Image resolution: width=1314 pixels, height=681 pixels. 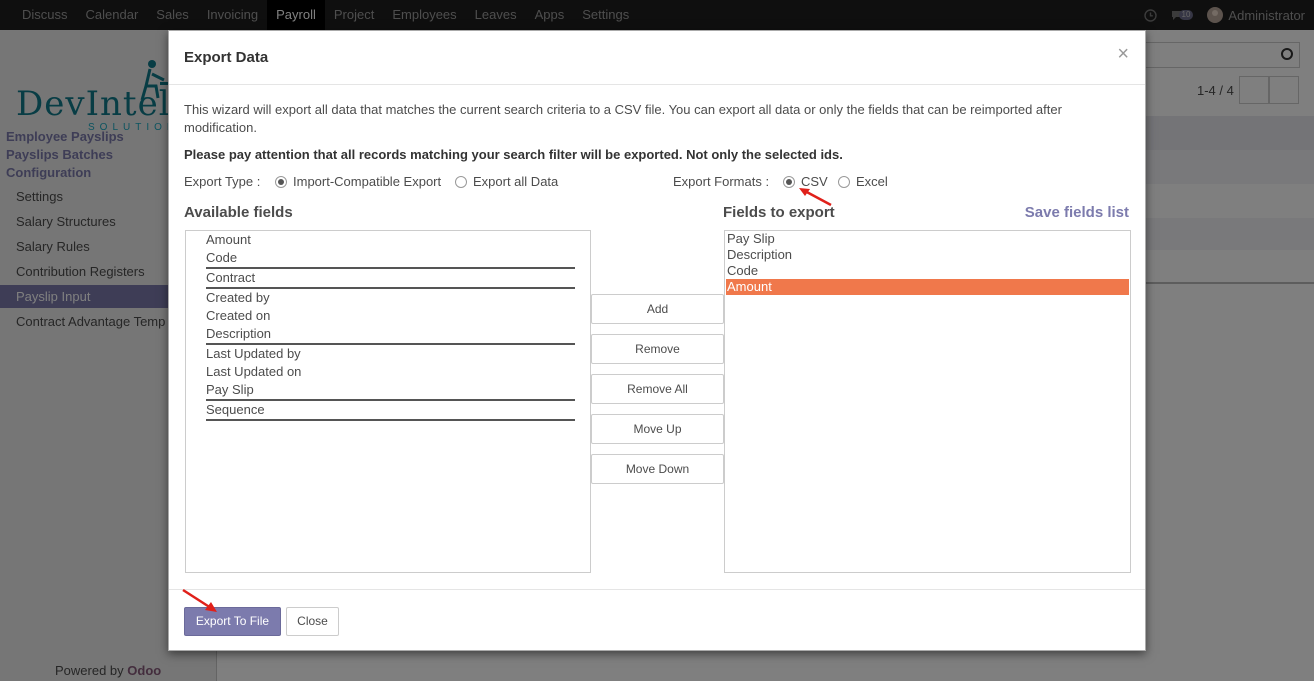 I want to click on dialog-footer: Export To File Close, so click(x=657, y=619).